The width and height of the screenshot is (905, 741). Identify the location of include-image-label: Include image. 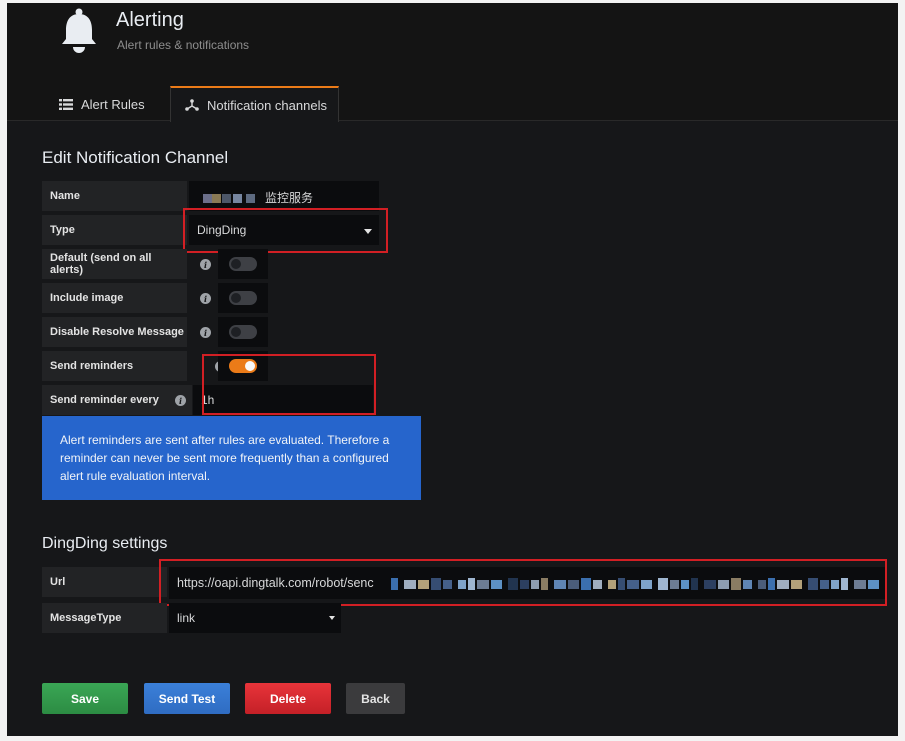
(114, 298).